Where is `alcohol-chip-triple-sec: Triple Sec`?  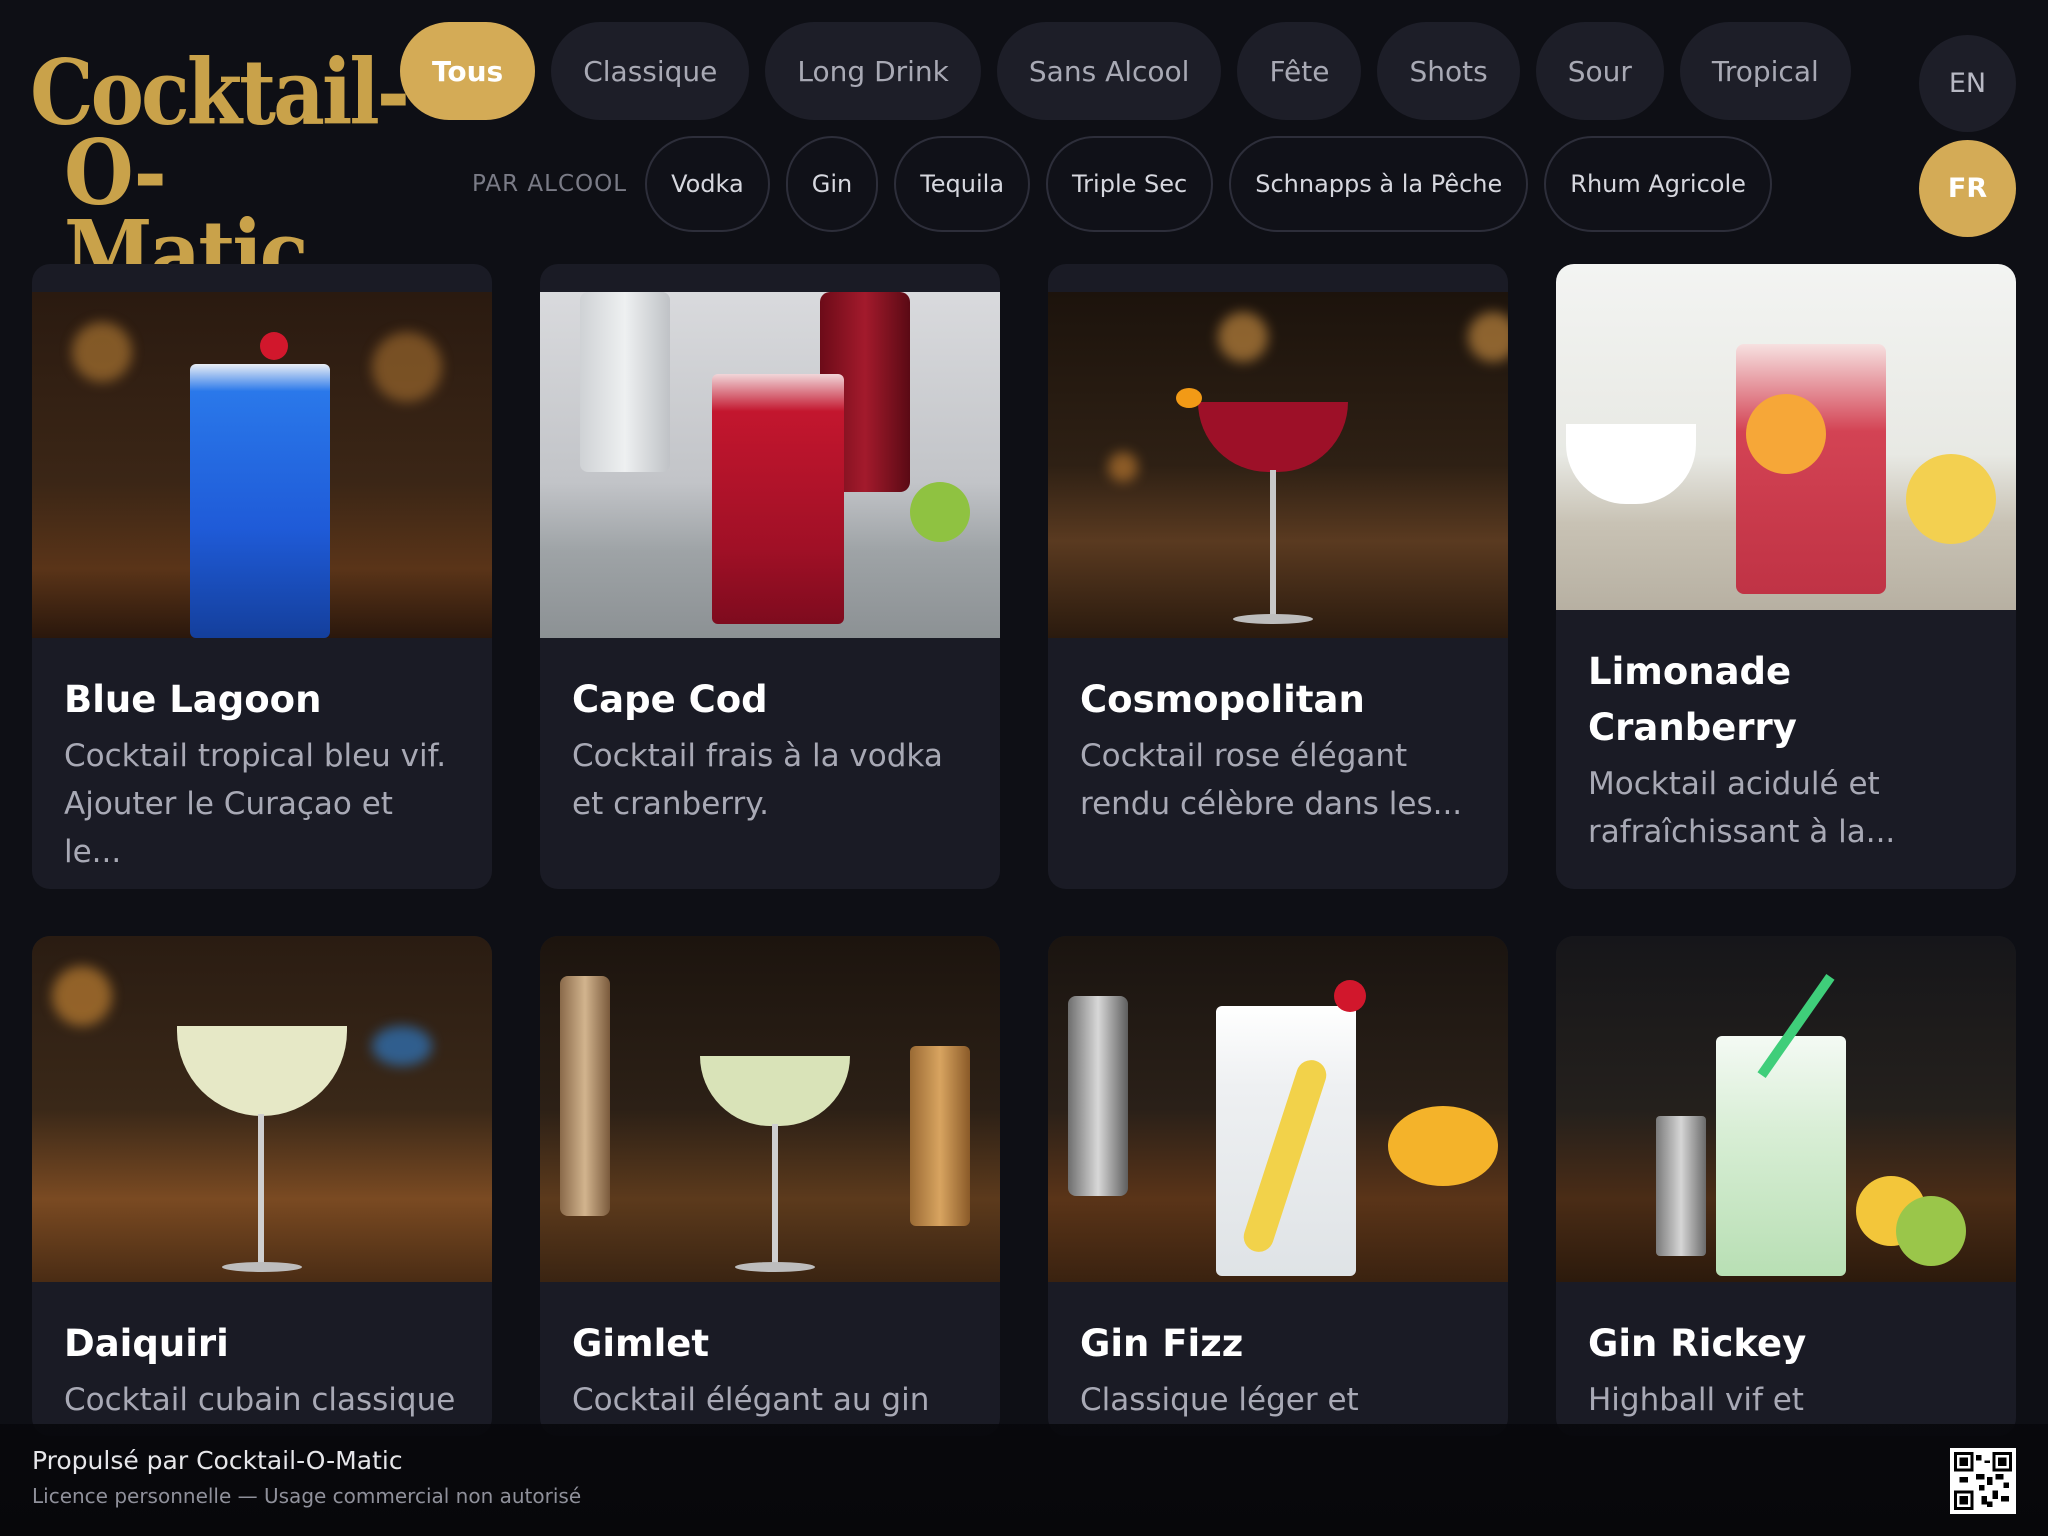 alcohol-chip-triple-sec: Triple Sec is located at coordinates (1130, 184).